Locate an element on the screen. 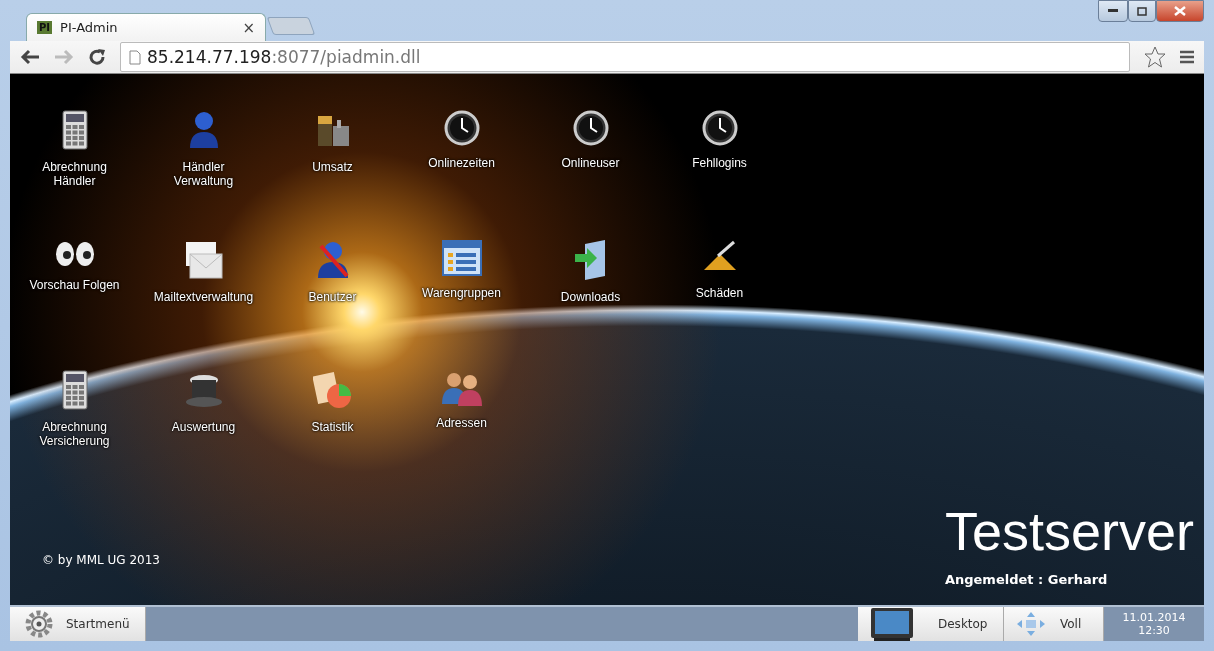 The height and width of the screenshot is (651, 1214). url-path: :8077/piadmin.dll is located at coordinates (346, 57).